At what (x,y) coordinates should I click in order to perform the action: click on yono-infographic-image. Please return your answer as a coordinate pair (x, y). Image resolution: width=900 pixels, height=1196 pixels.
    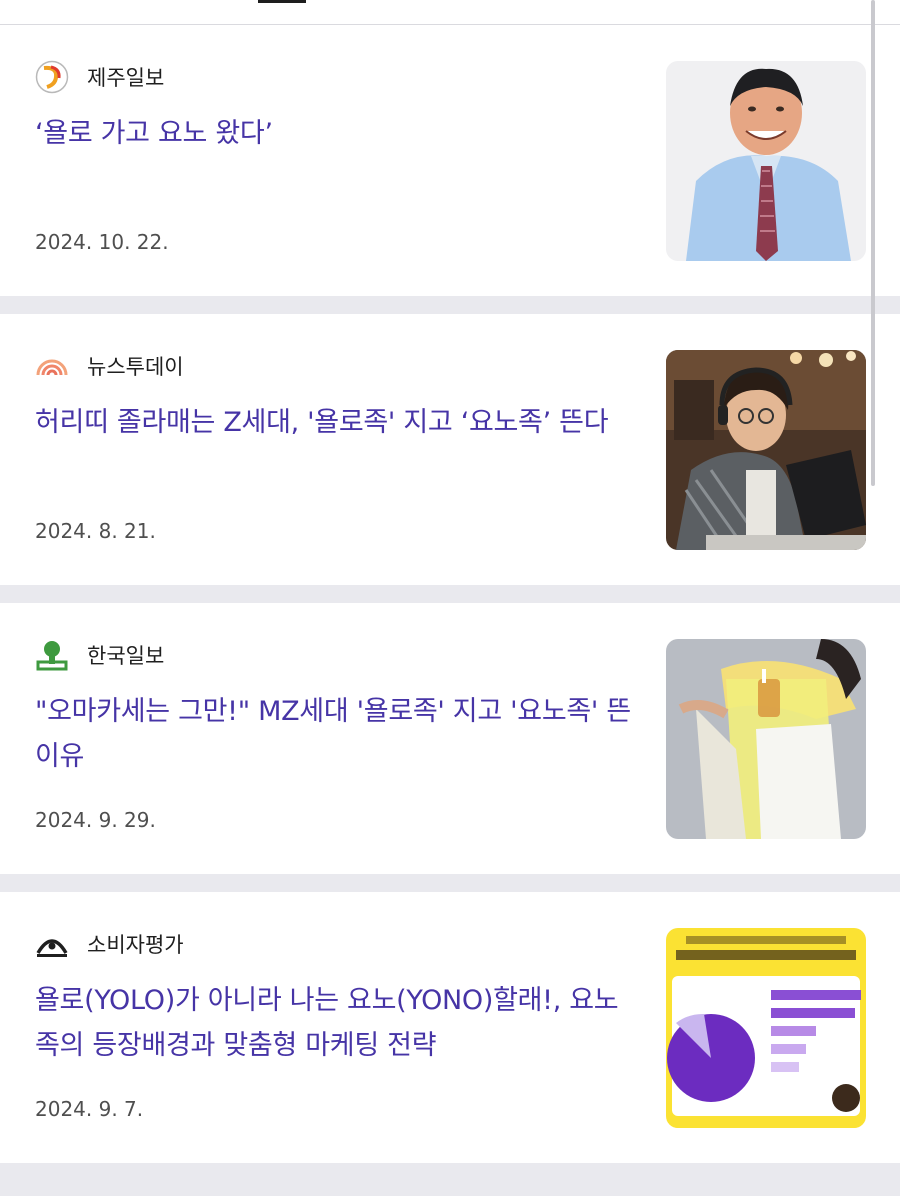
    Looking at the image, I should click on (766, 1028).